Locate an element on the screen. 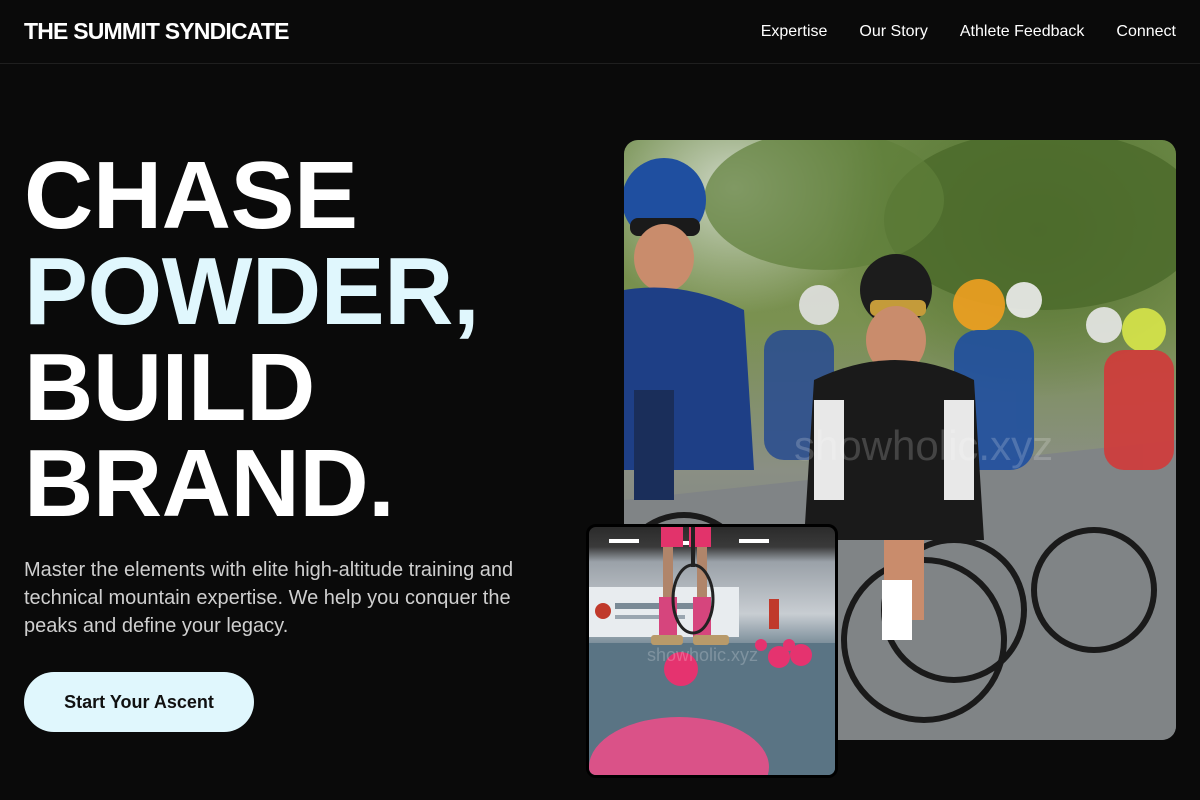 This screenshot has height=800, width=1200. brand-logo: THE SUMMIT SYNDICATE is located at coordinates (156, 31).